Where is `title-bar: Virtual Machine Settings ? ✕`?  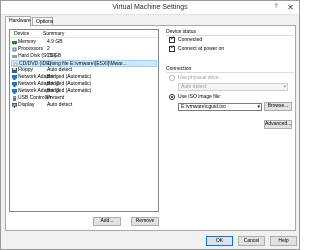 title-bar: Virtual Machine Settings ? ✕ is located at coordinates (150, 8).